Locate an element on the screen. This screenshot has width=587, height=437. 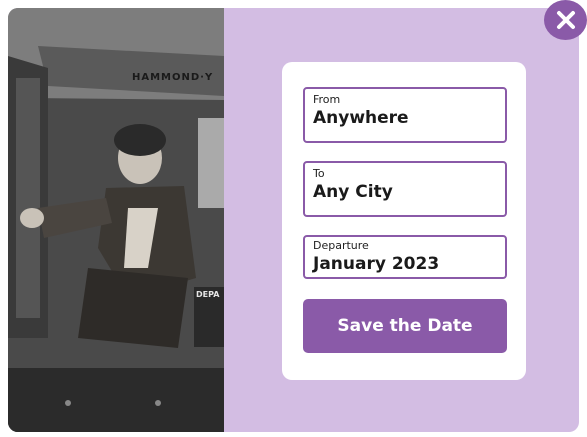
close-button is located at coordinates (565, 20).